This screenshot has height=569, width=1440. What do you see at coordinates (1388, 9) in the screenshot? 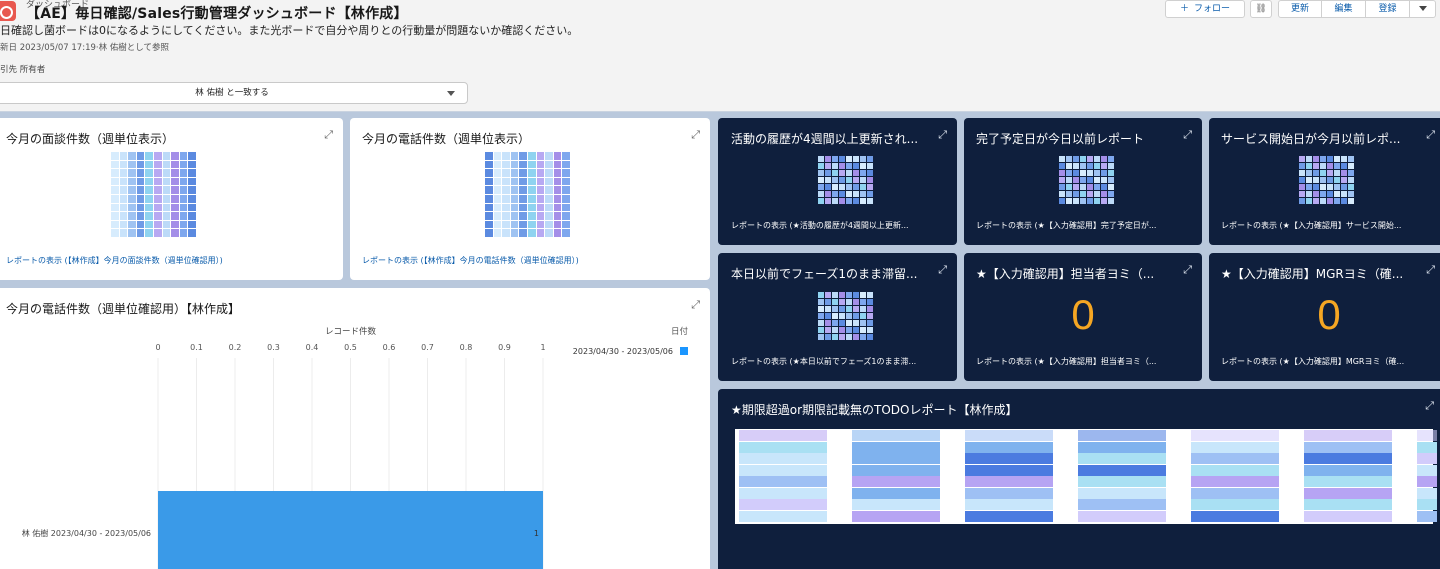
I see `subscribe-button: 登録` at bounding box center [1388, 9].